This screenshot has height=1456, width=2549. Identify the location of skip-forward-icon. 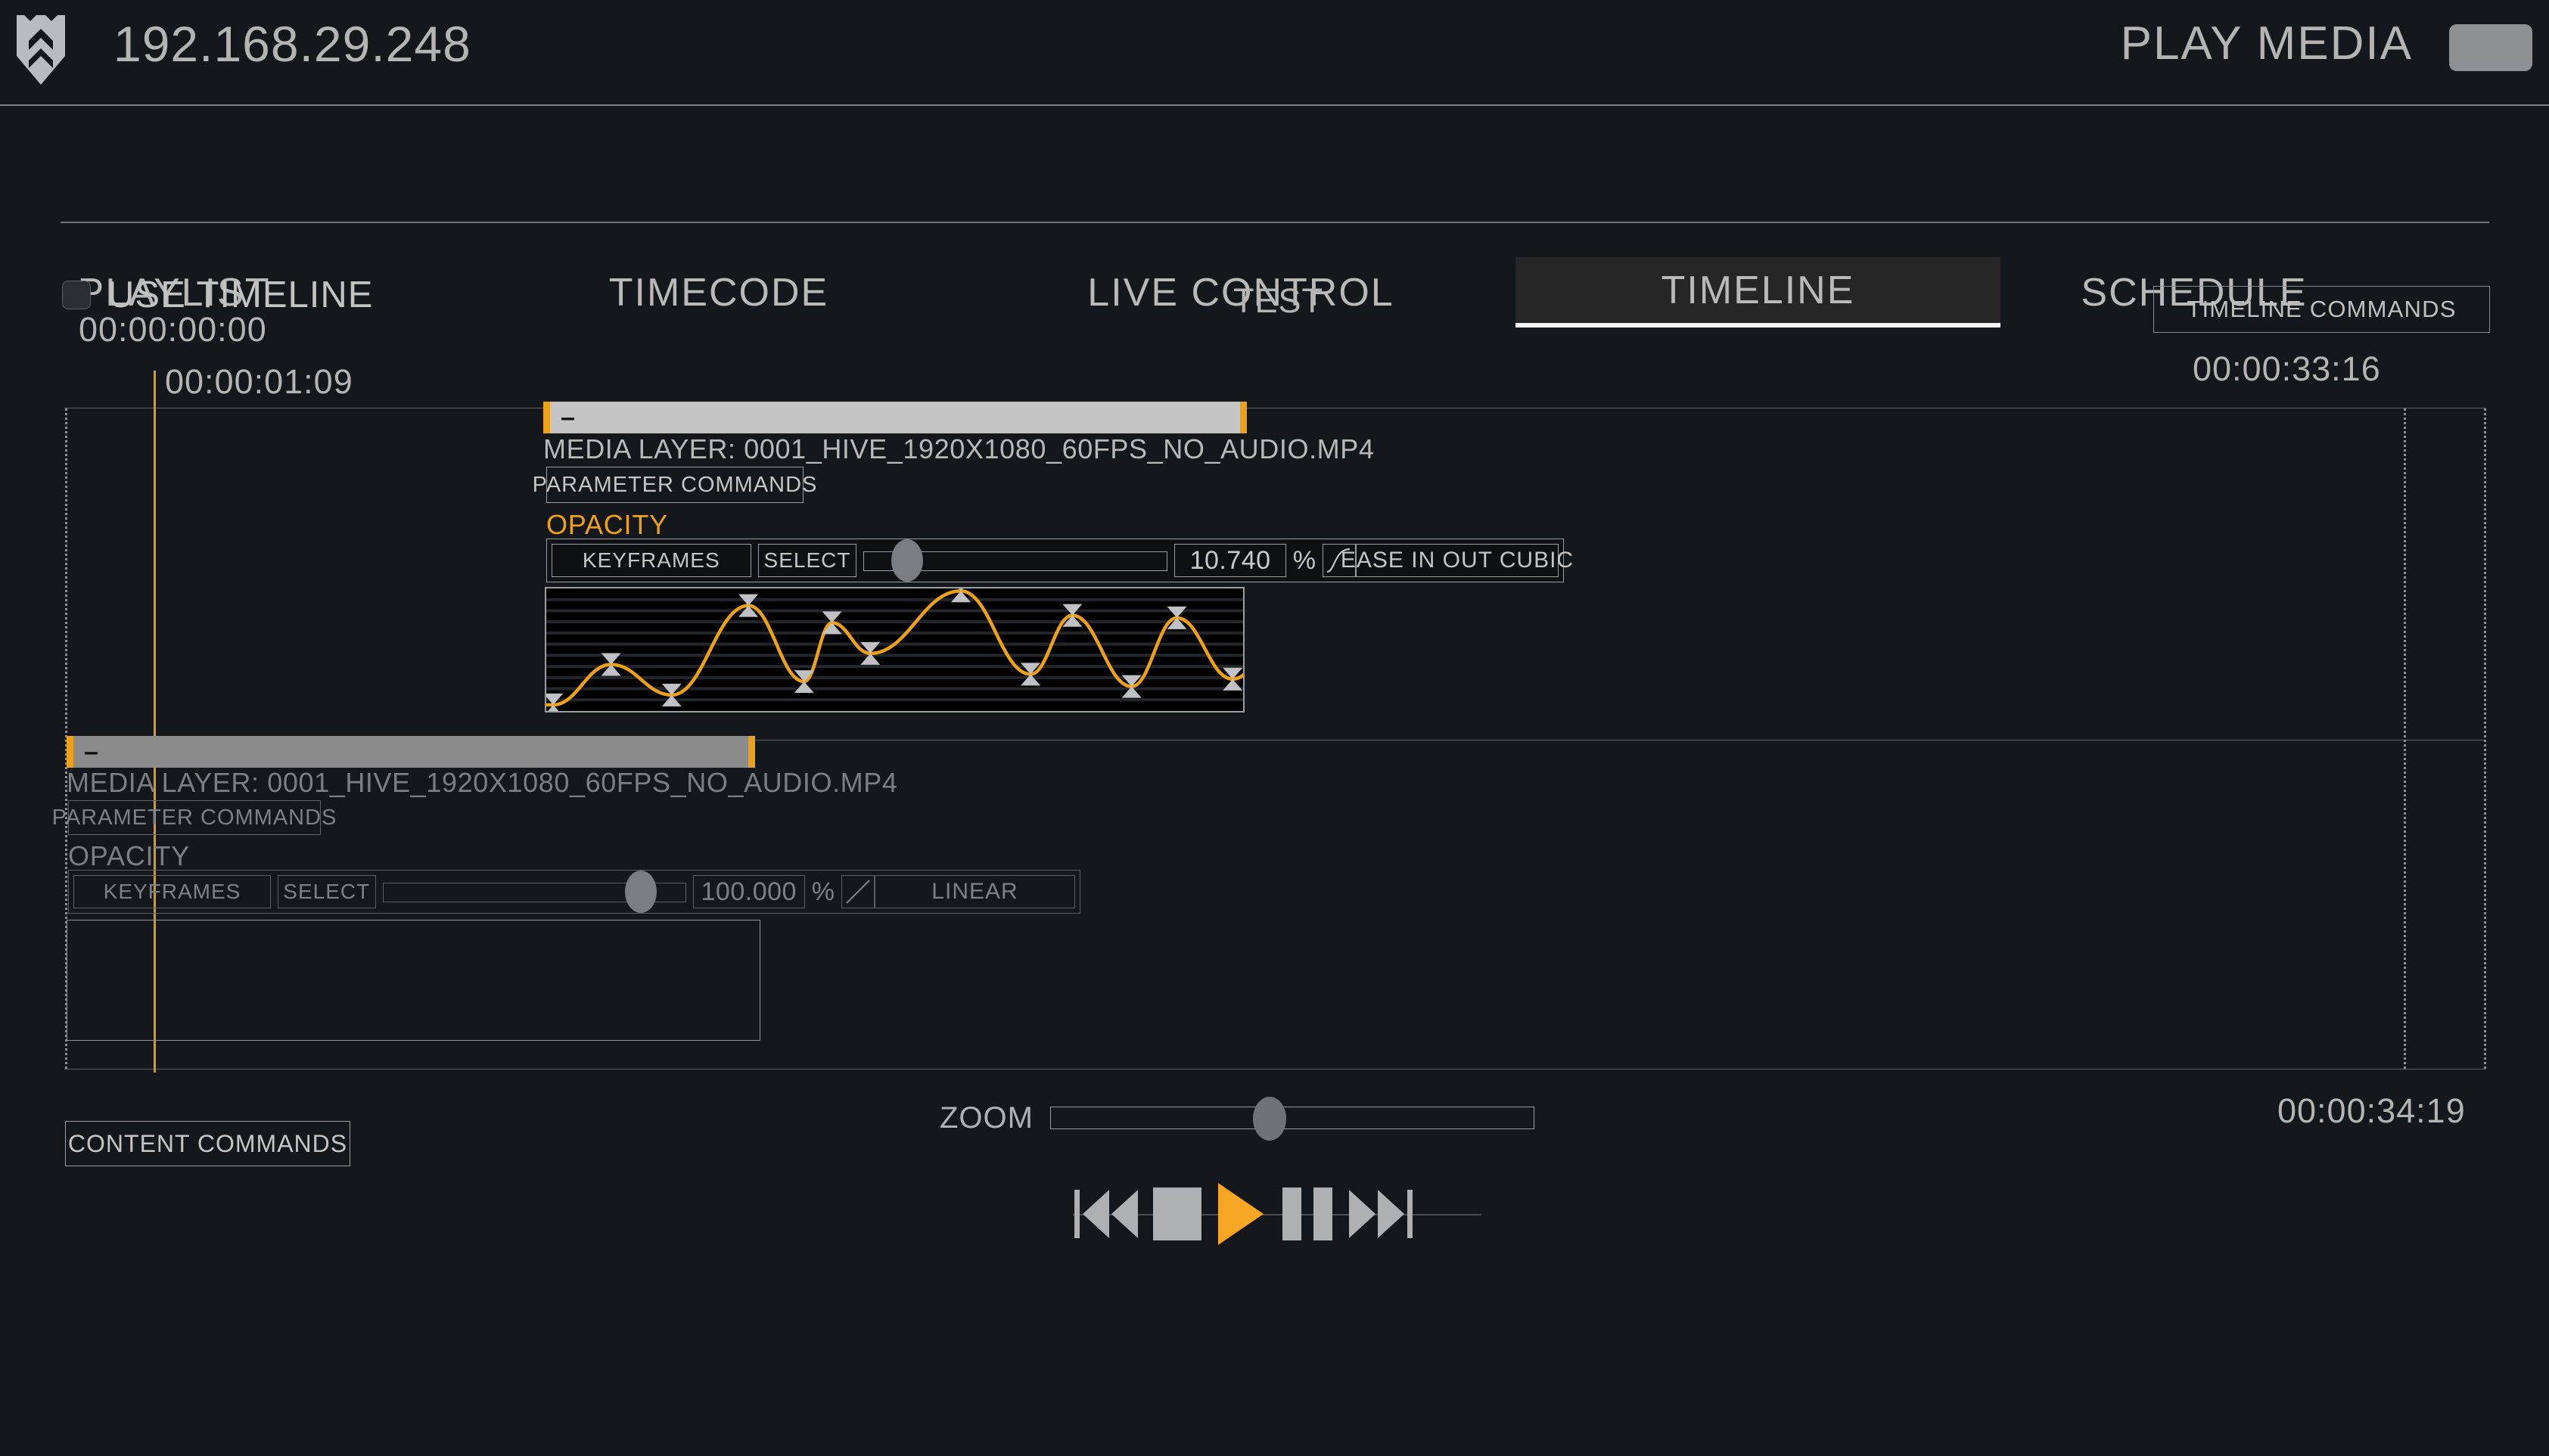
(1382, 1214).